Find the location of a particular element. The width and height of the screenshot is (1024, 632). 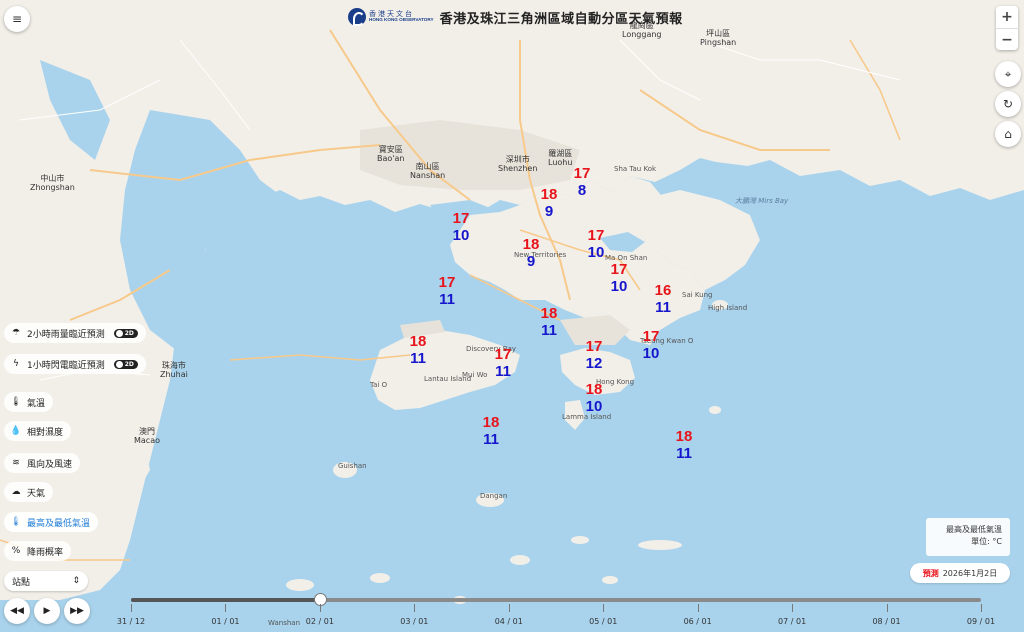

forecast-date-badge: 預測 2026年1月2日 is located at coordinates (960, 573).